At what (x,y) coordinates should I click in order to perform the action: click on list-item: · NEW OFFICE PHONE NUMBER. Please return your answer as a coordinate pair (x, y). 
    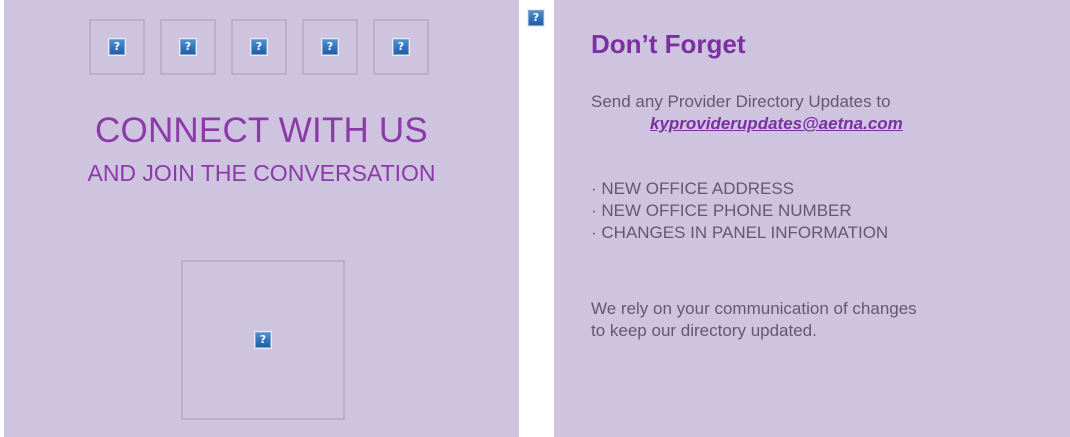
    Looking at the image, I should click on (721, 210).